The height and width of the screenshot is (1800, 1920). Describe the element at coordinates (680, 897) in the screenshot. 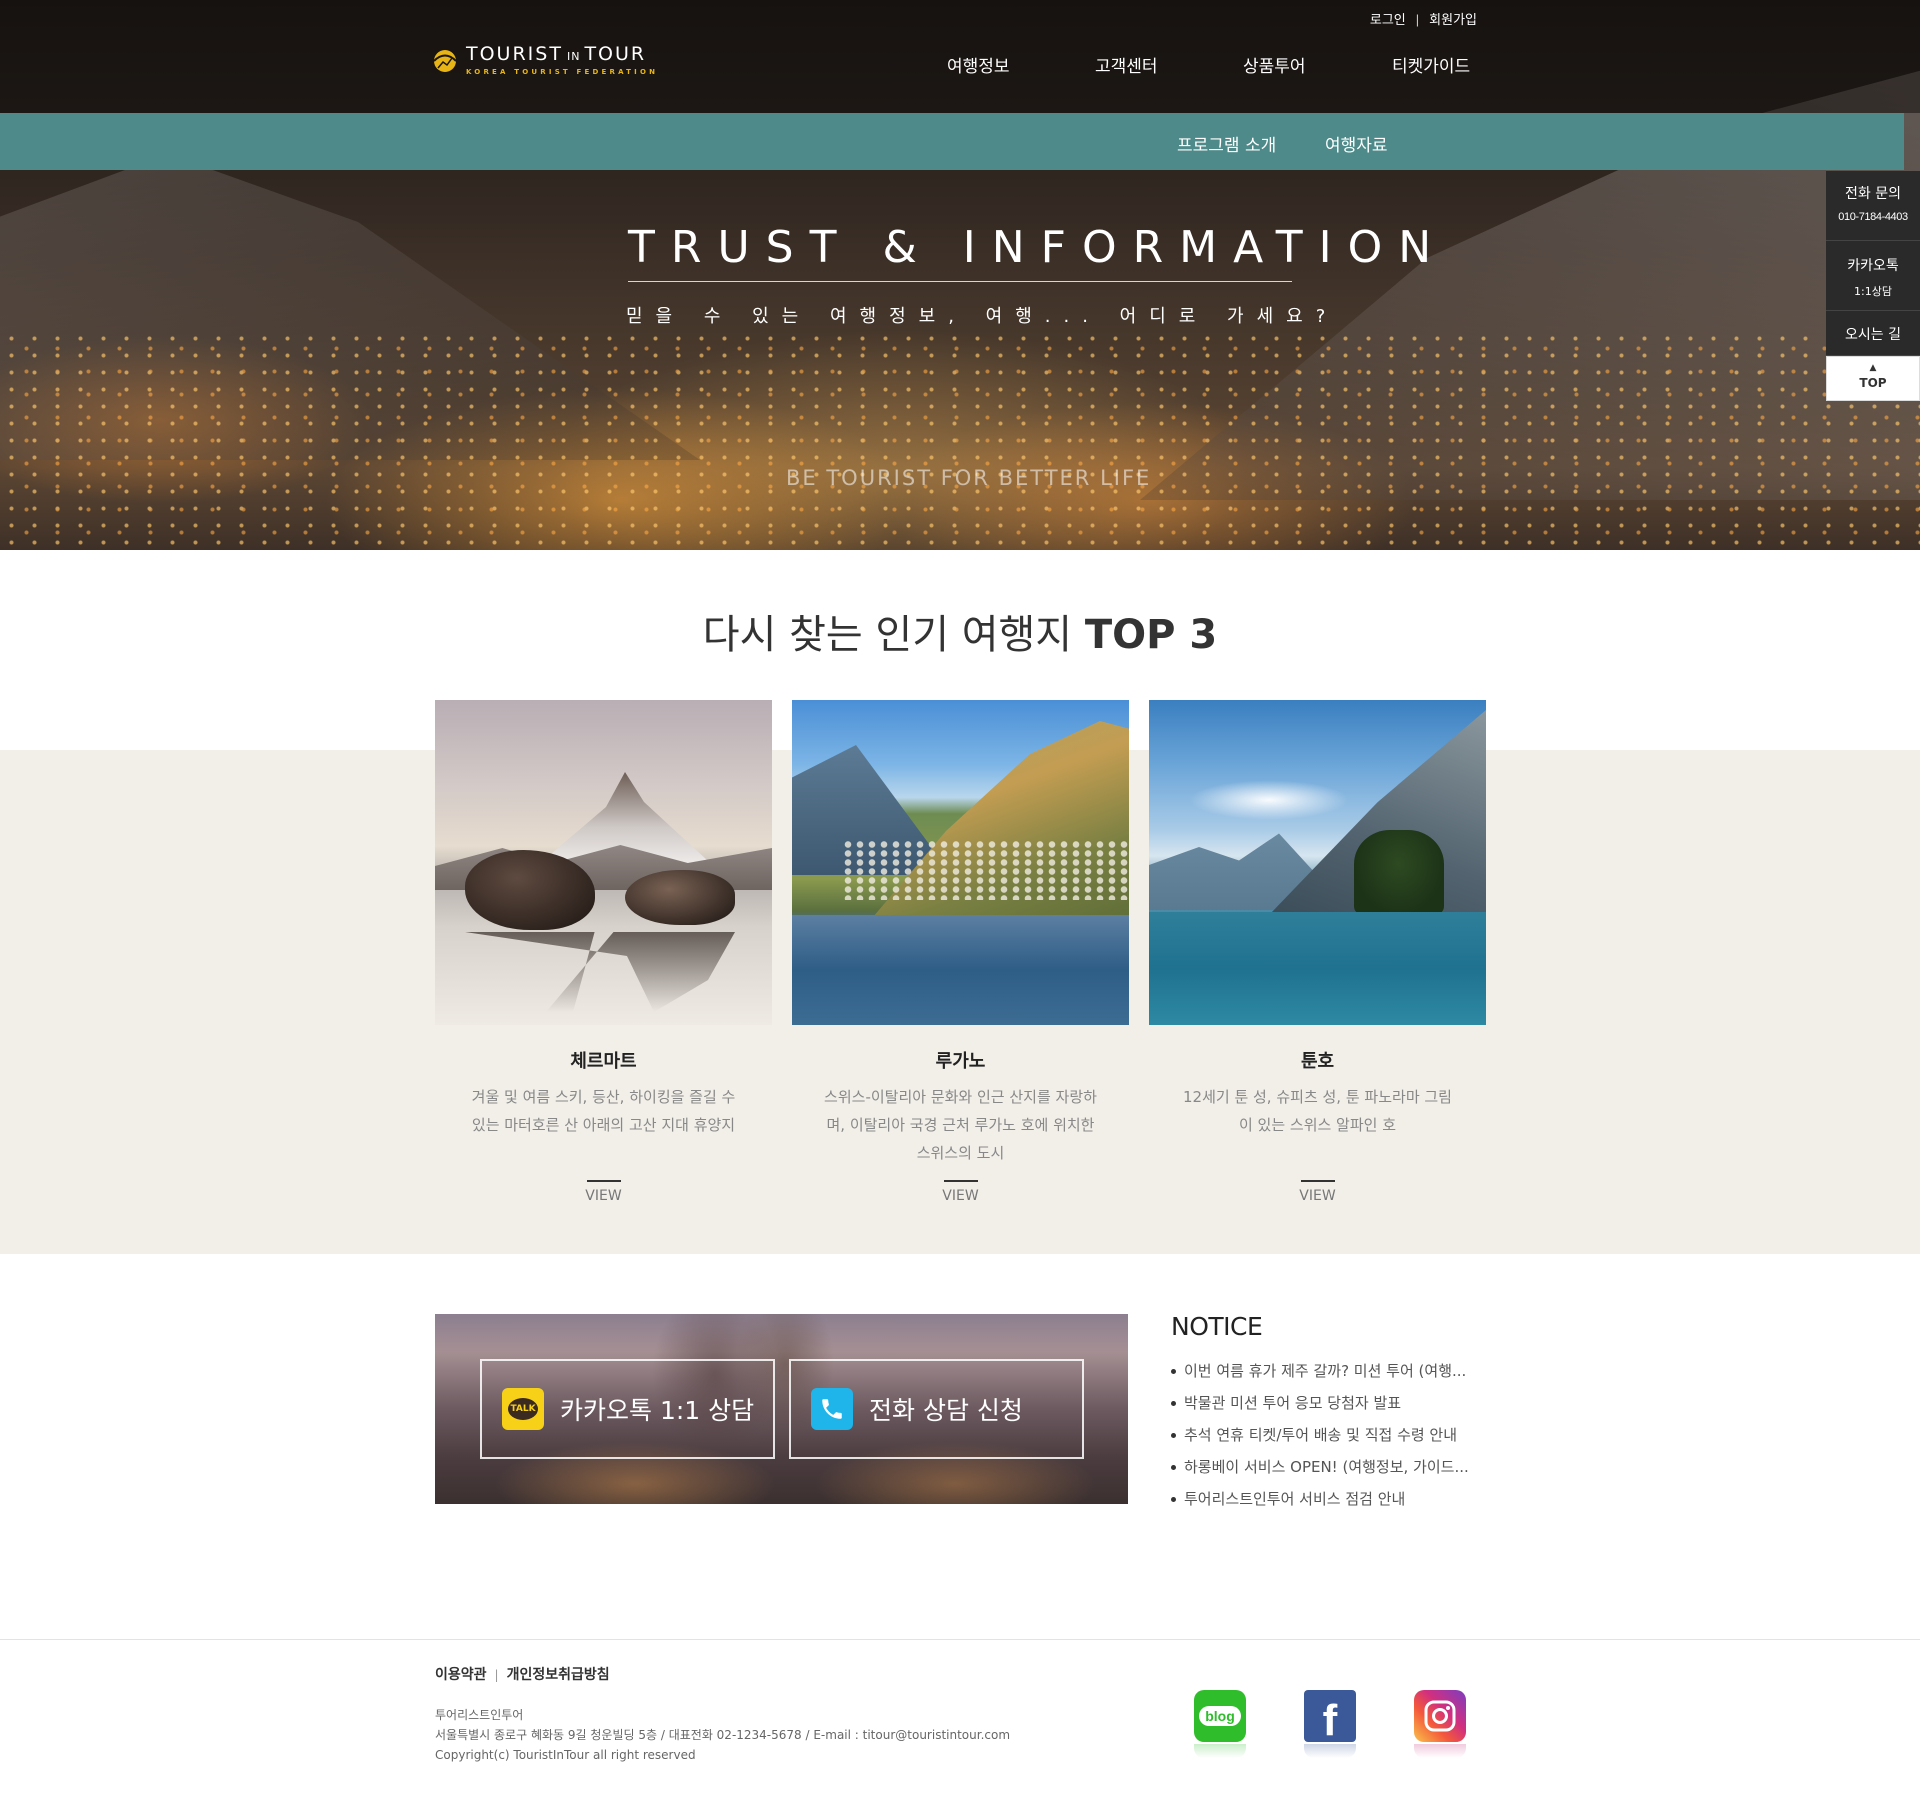

I see `photo-rock` at that location.